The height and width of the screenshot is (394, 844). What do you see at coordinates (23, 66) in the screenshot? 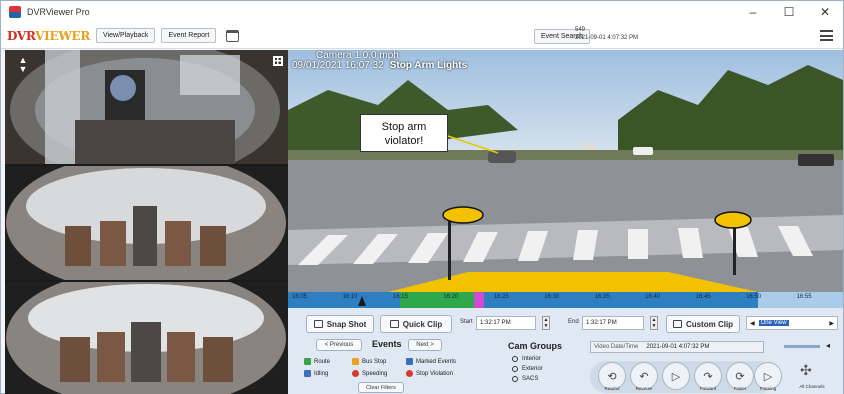
I see `scroll-arrows-icon: ▲ ▼` at bounding box center [23, 66].